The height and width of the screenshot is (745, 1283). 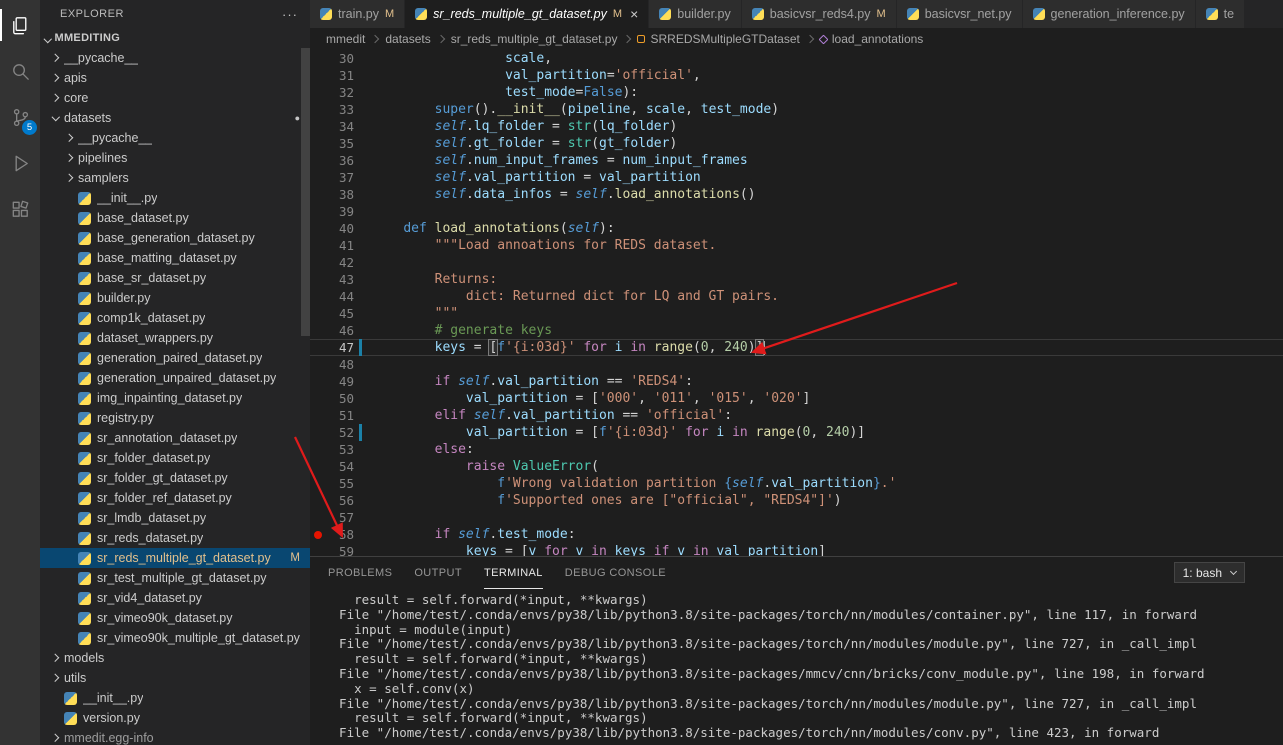 What do you see at coordinates (175, 458) in the screenshot?
I see `tree-item: sr_folder_dataset.py` at bounding box center [175, 458].